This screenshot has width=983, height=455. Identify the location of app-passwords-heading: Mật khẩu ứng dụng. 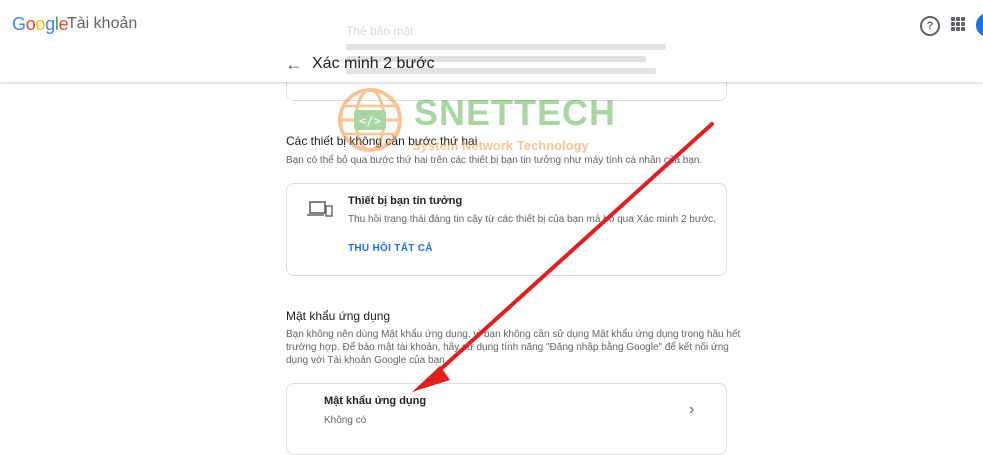
(338, 316).